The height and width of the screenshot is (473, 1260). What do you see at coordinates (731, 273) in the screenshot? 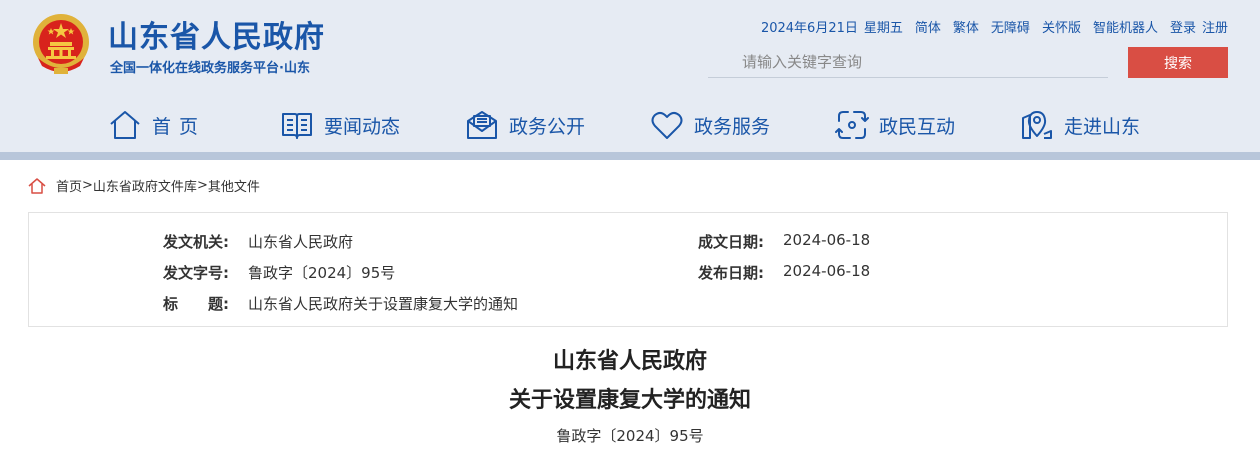
I see `publish-date-label: 发布日期:` at bounding box center [731, 273].